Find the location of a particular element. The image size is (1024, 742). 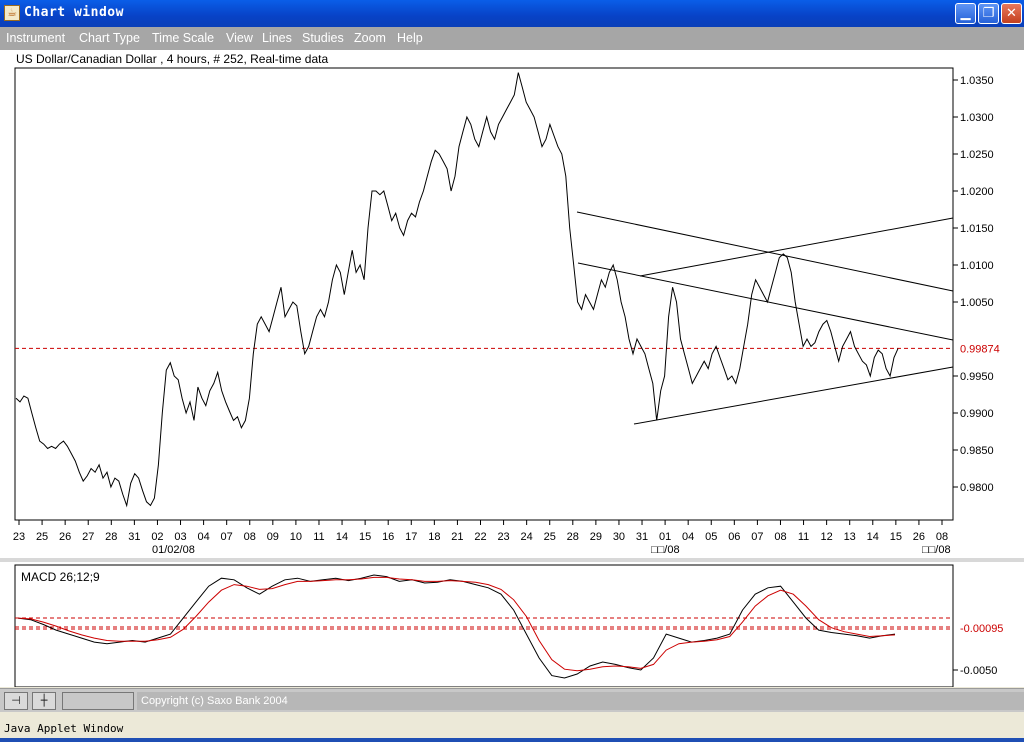

taskbar-strip is located at coordinates (512, 740).